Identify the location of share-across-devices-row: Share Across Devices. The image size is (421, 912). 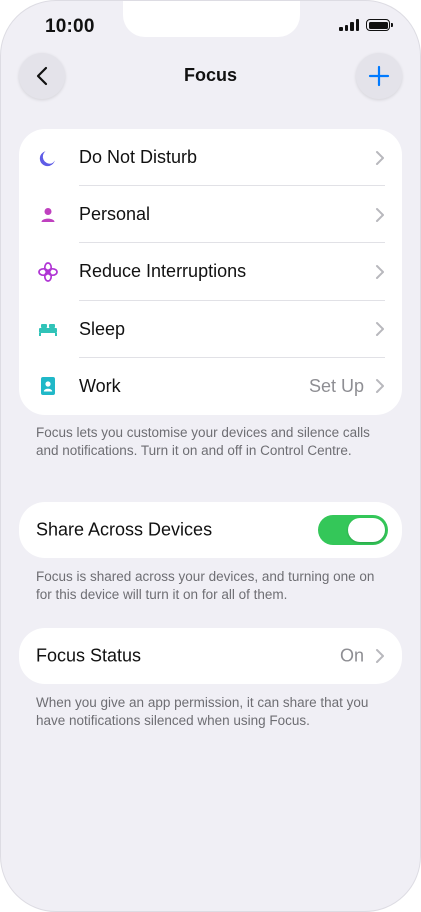
(210, 530).